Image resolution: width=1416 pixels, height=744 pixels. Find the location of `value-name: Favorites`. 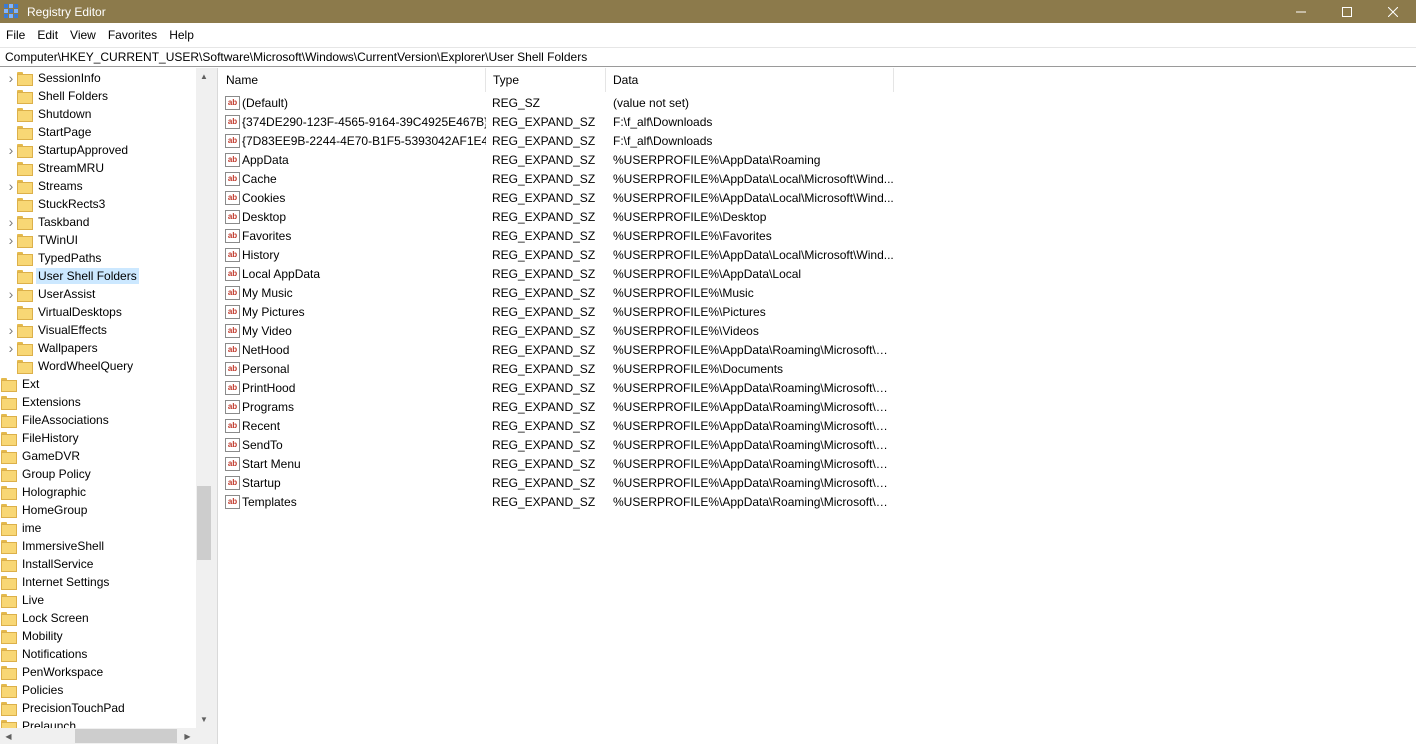

value-name: Favorites is located at coordinates (267, 235).